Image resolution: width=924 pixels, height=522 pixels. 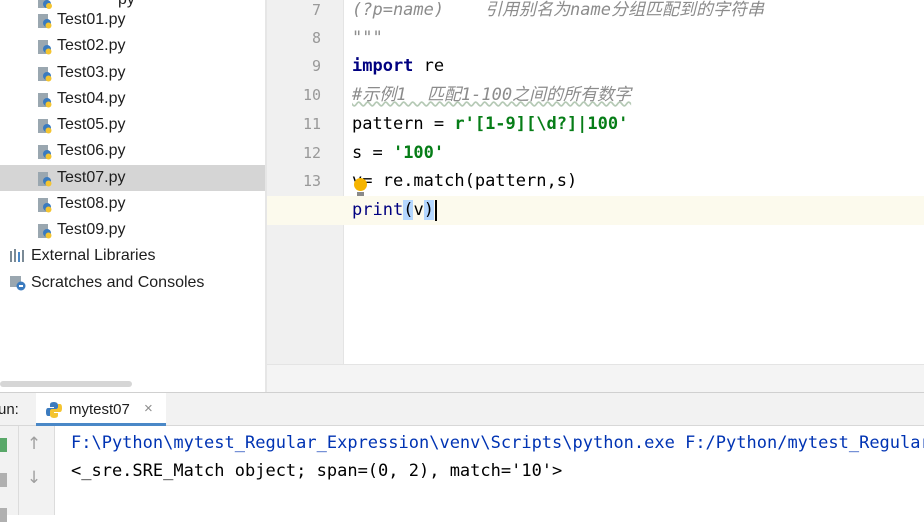 I want to click on tree-item-test07: Test07.py, so click(x=132, y=178).